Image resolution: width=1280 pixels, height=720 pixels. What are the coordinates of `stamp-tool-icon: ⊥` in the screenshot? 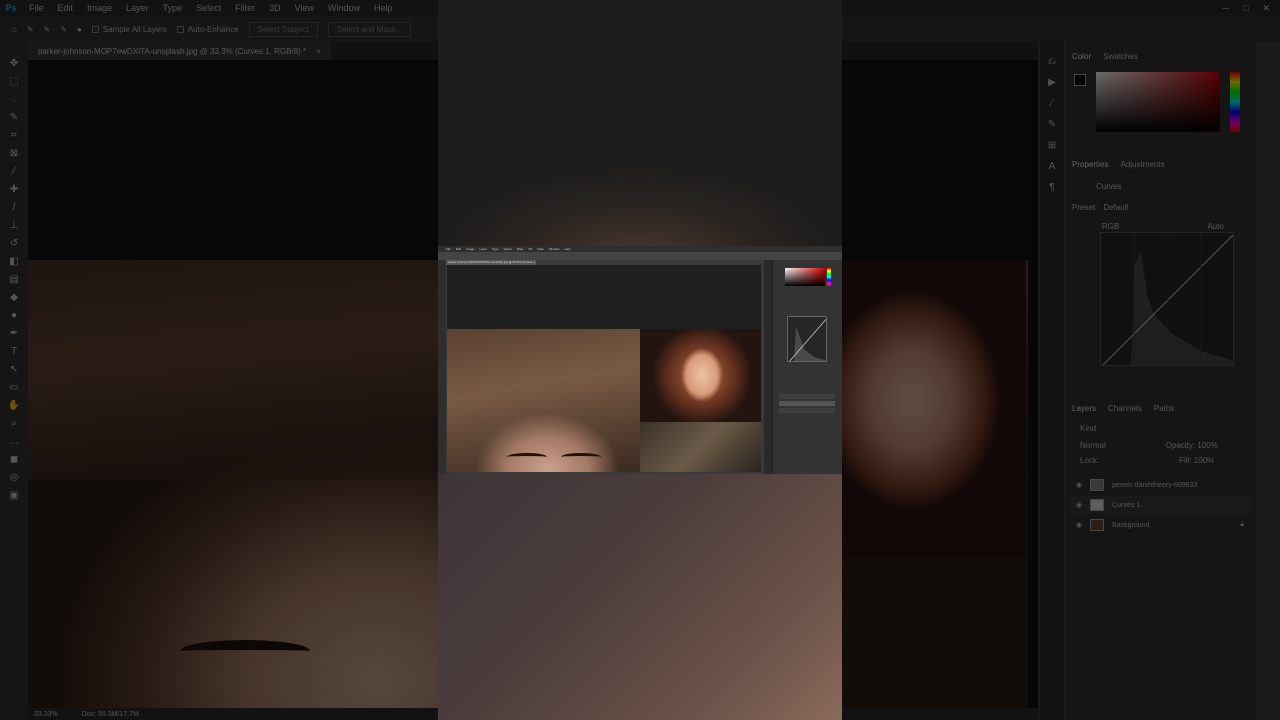 It's located at (14, 226).